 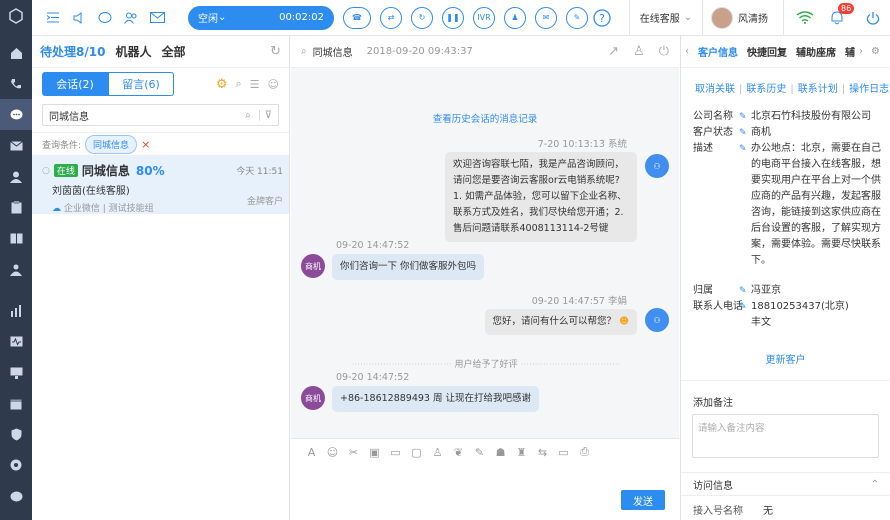 I want to click on screen-share-icon: ▭, so click(x=563, y=452).